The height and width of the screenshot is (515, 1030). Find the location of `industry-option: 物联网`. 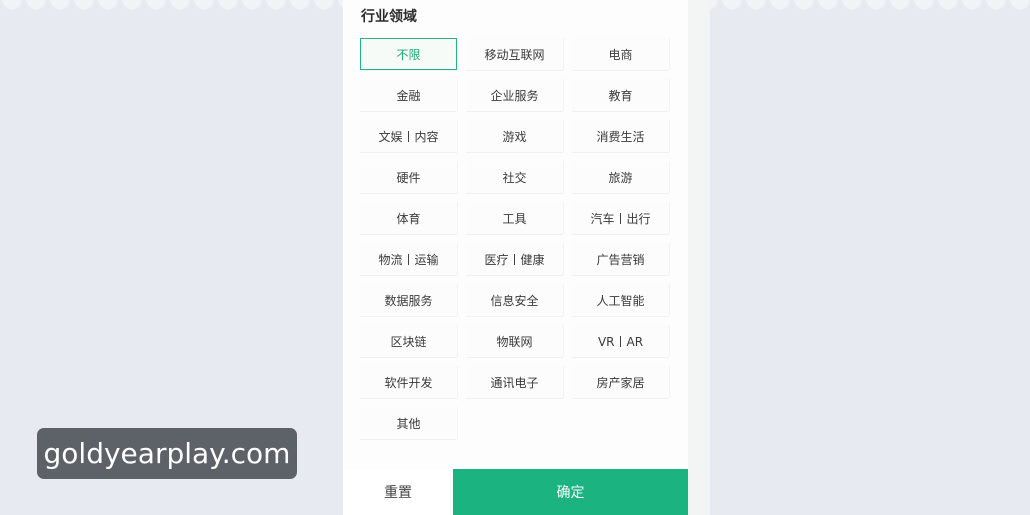

industry-option: 物联网 is located at coordinates (514, 341).